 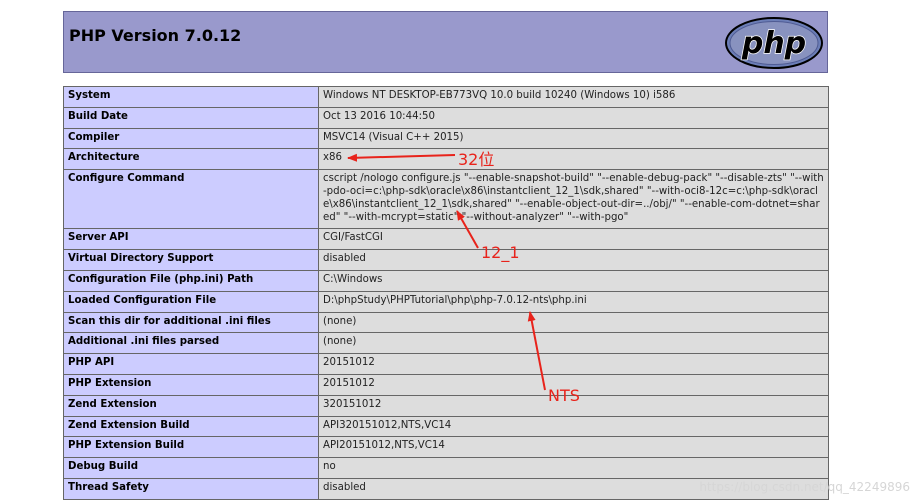 I want to click on nts-annotation: NTS, so click(x=564, y=395).